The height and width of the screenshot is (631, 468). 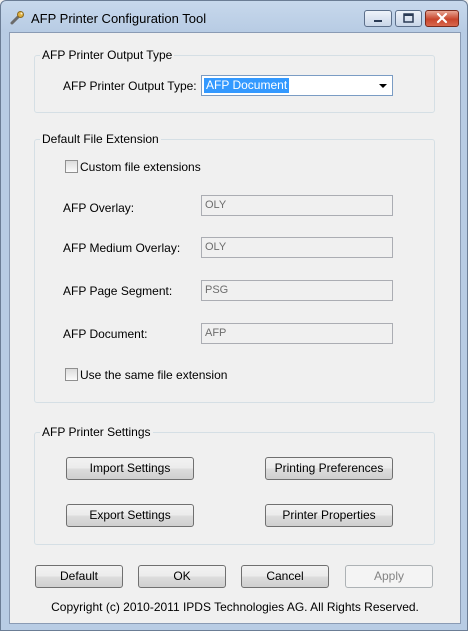 What do you see at coordinates (118, 291) in the screenshot?
I see `page-segment-label: AFP Page Segment:` at bounding box center [118, 291].